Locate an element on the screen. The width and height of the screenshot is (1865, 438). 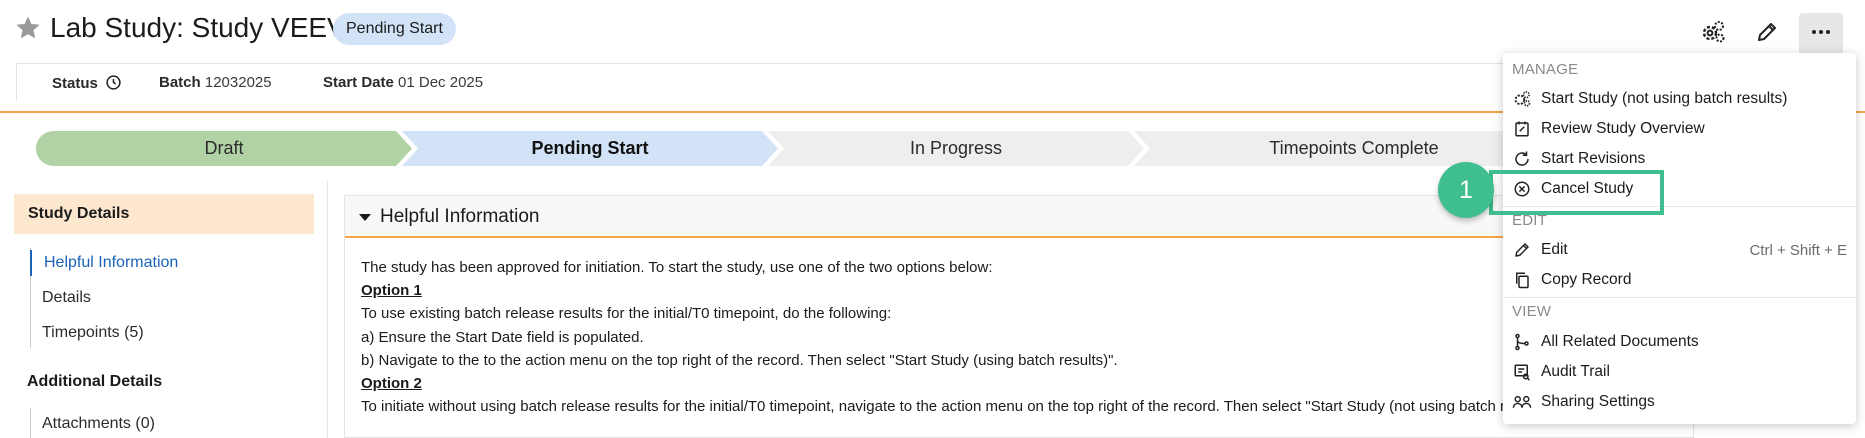
menu-item-label: Copy Record is located at coordinates (1586, 279).